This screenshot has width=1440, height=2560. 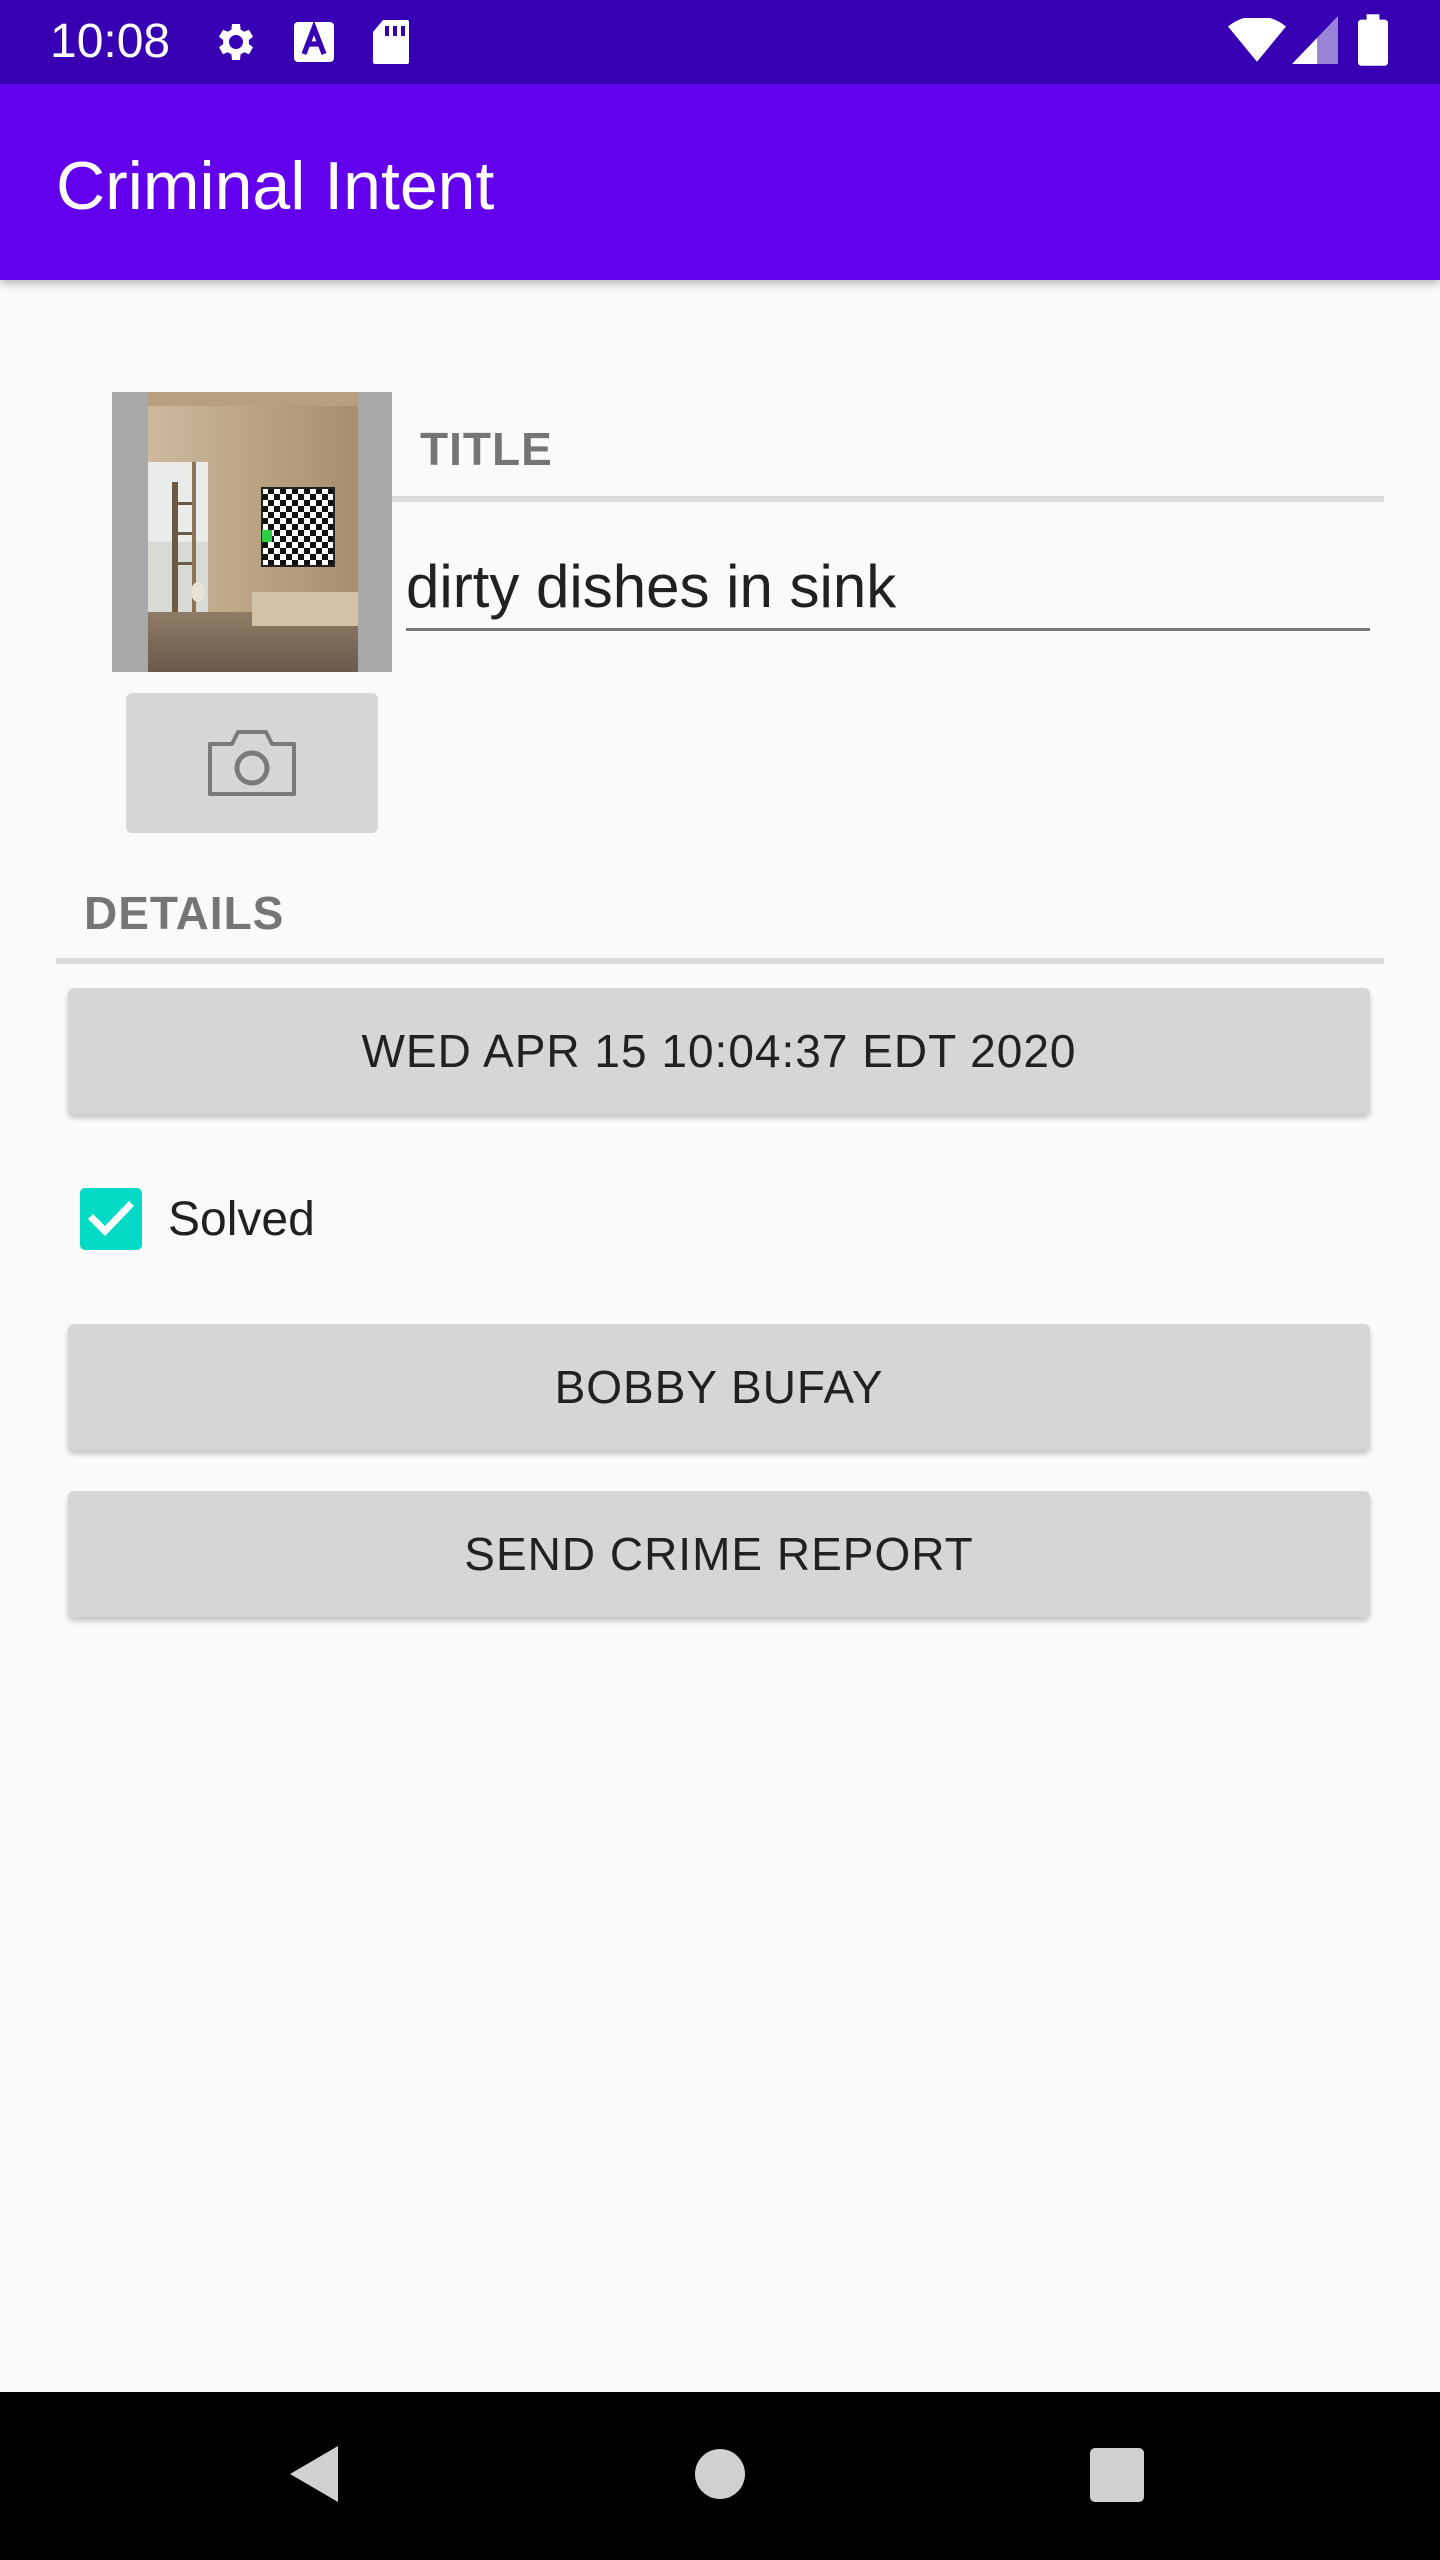 I want to click on back-icon, so click(x=314, y=2474).